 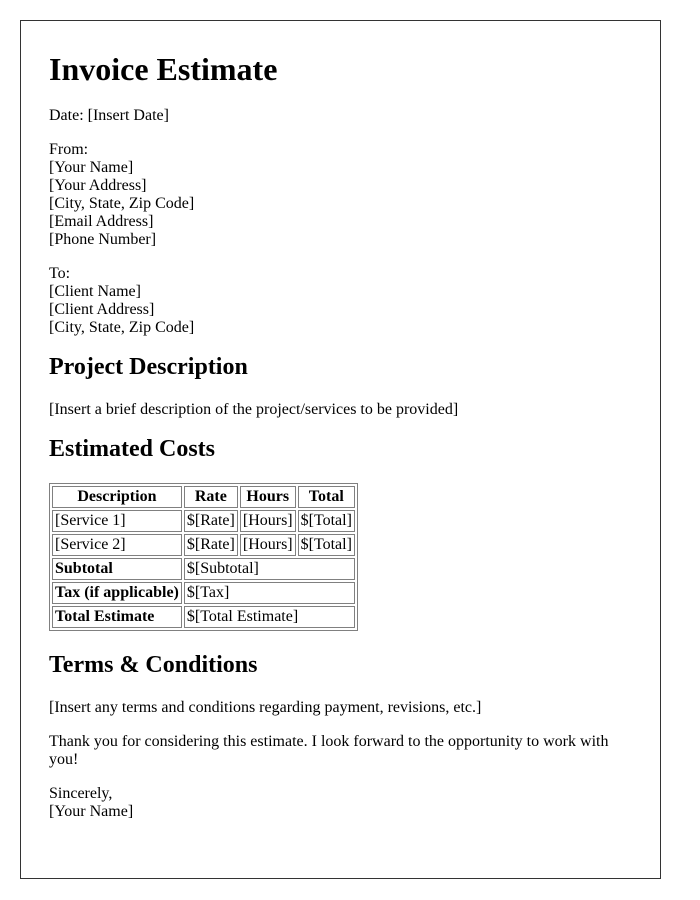 What do you see at coordinates (326, 497) in the screenshot?
I see `col-total: Total` at bounding box center [326, 497].